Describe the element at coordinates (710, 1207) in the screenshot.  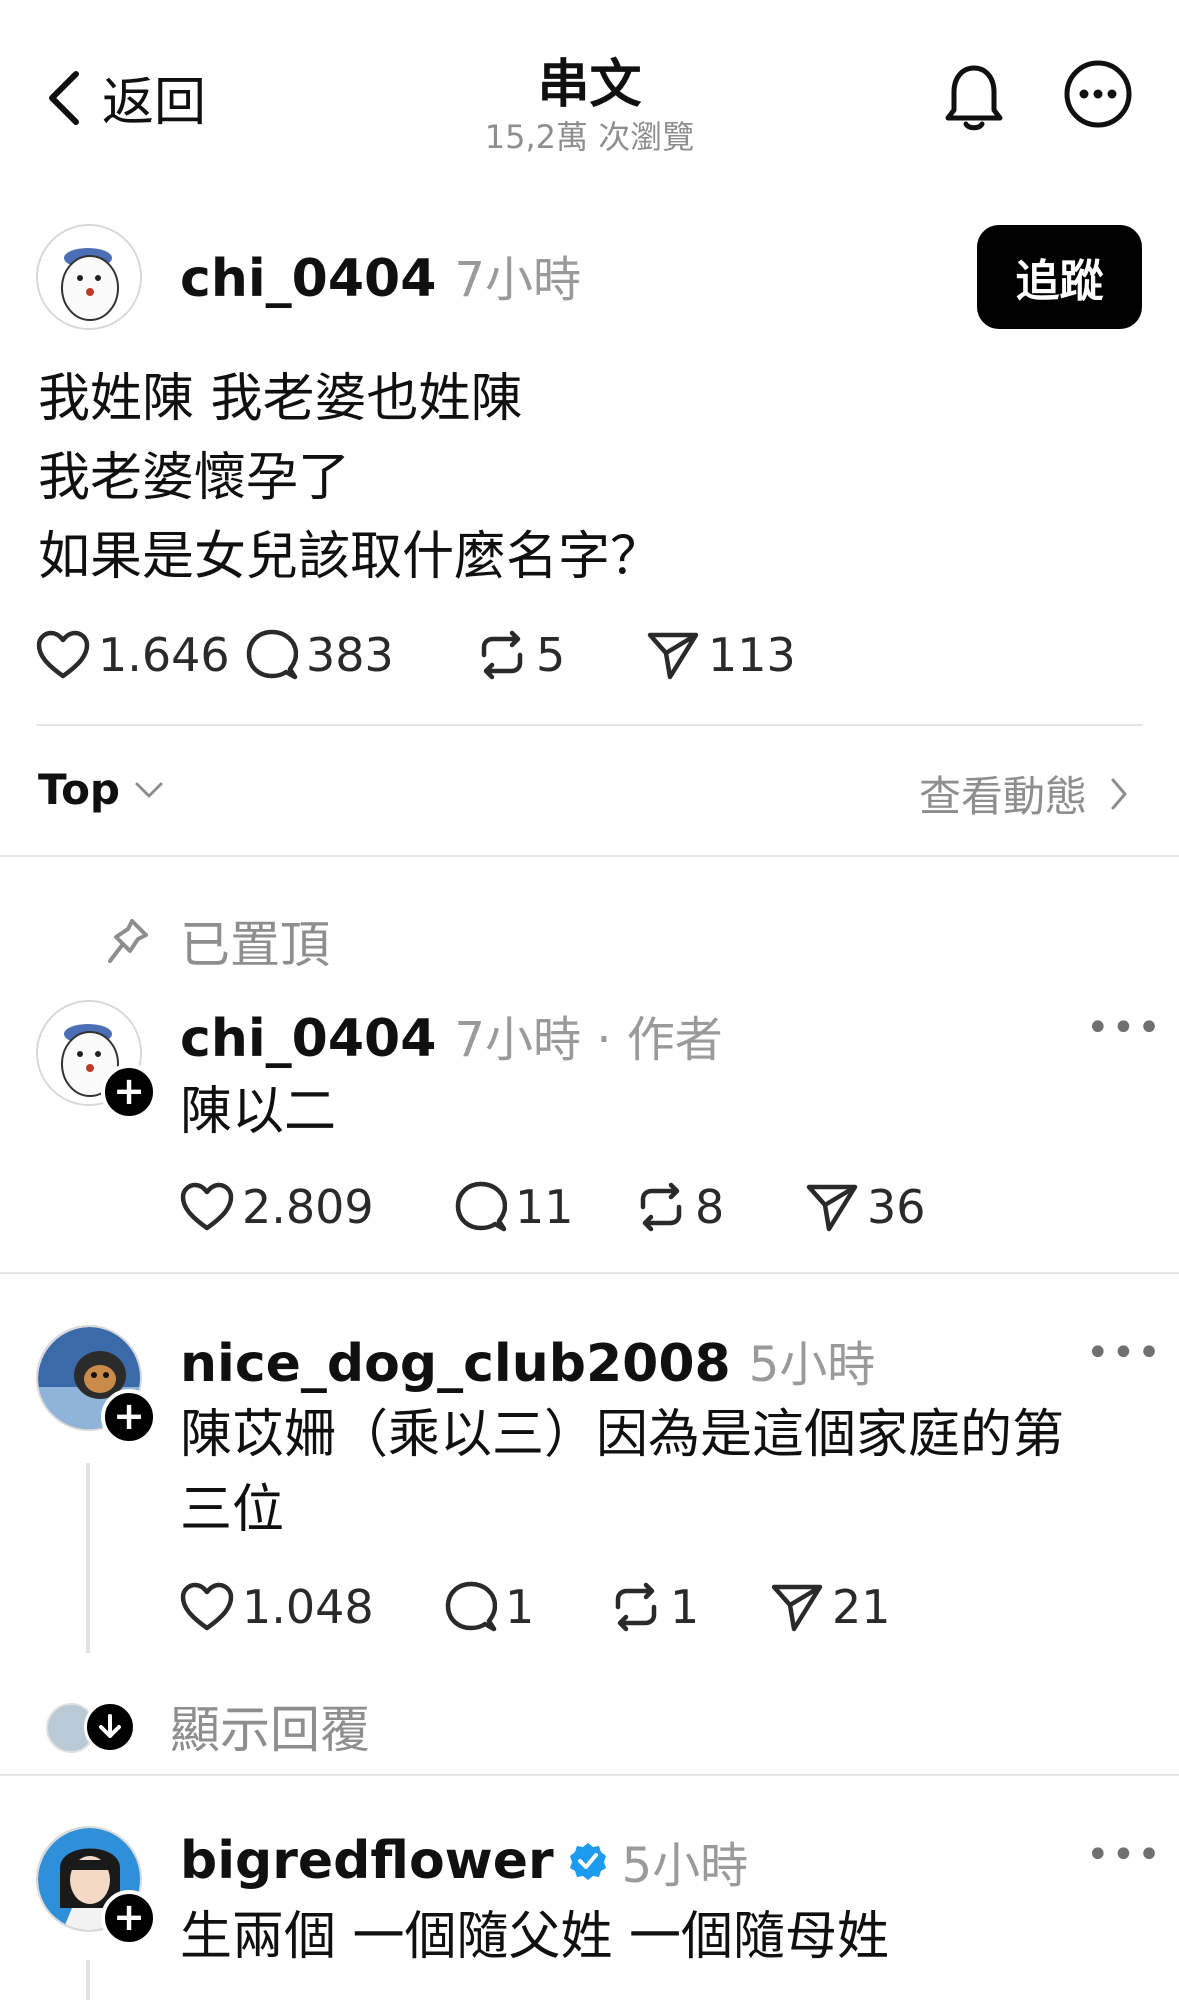
I see `repost-count: 8` at that location.